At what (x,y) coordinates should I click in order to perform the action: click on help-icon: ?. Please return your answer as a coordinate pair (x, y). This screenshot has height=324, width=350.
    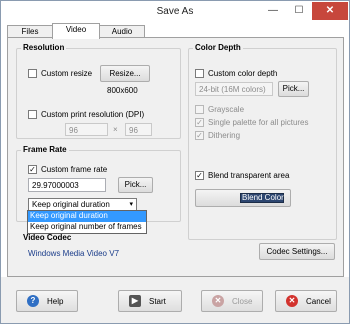
    Looking at the image, I should click on (33, 301).